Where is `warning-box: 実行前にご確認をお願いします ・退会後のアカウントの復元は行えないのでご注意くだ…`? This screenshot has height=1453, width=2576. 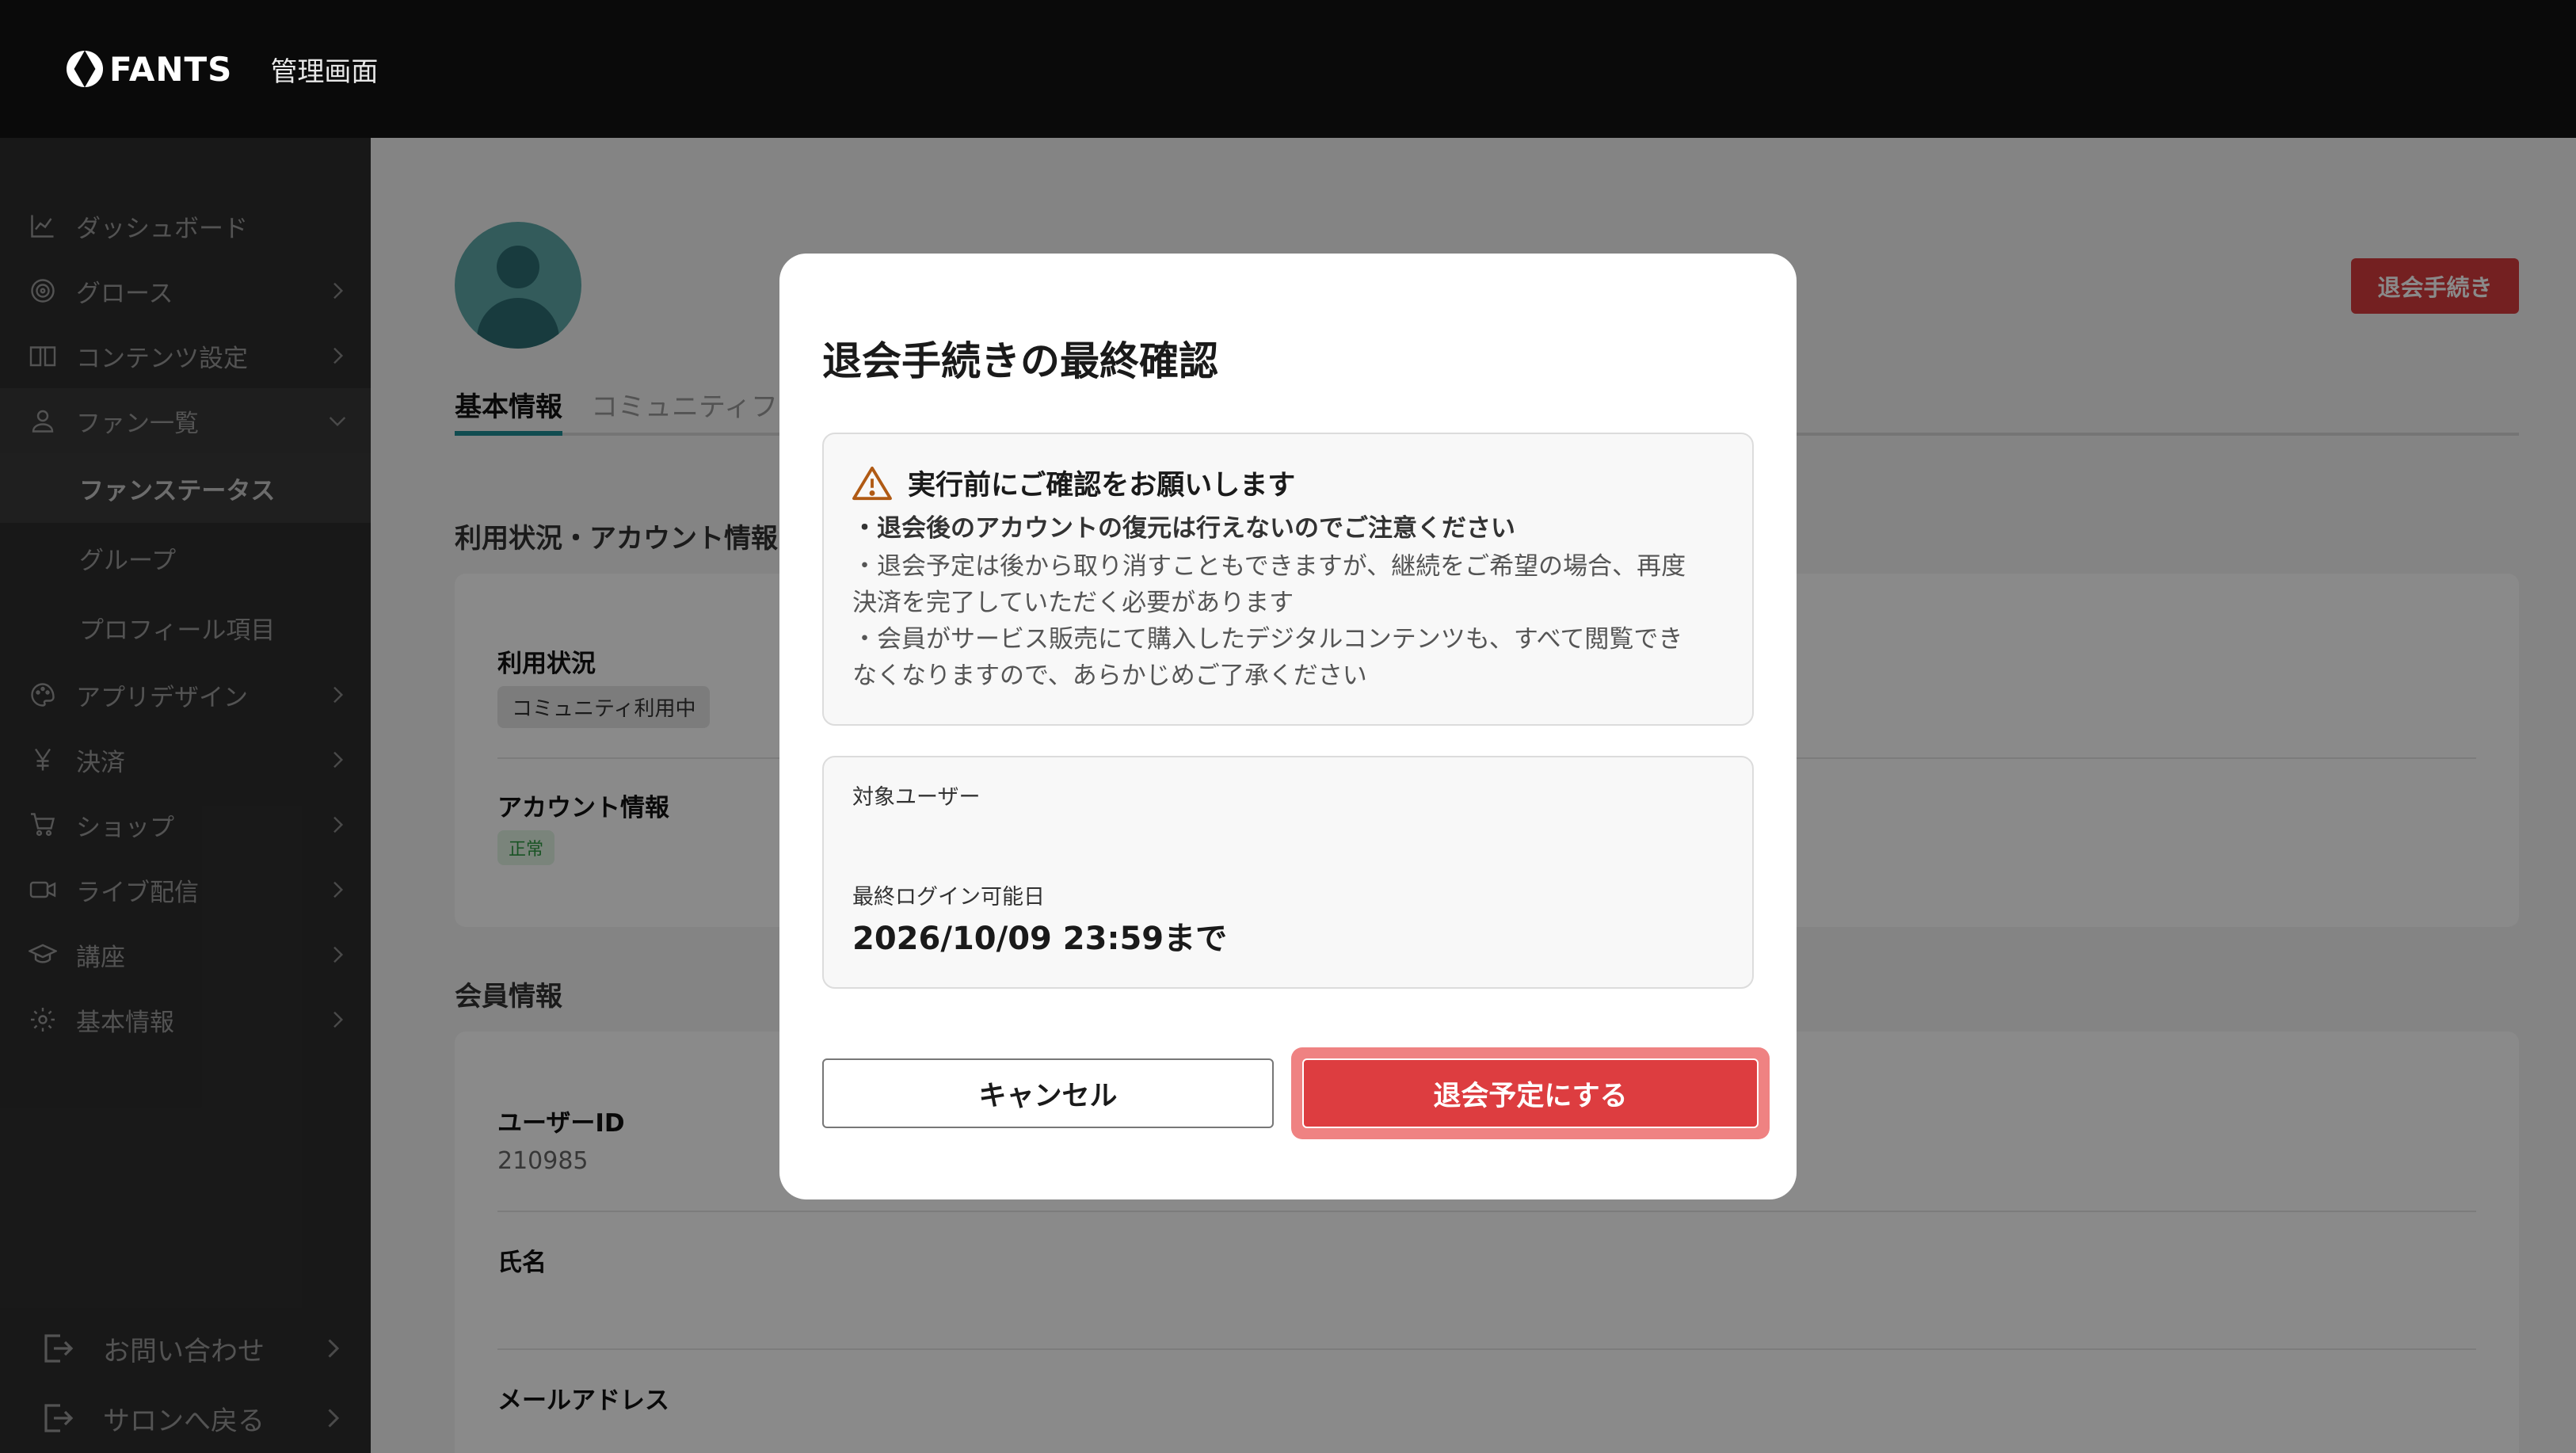
warning-box: 実行前にご確認をお願いします ・退会後のアカウントの復元は行えないのでご注意くだ… is located at coordinates (1288, 579).